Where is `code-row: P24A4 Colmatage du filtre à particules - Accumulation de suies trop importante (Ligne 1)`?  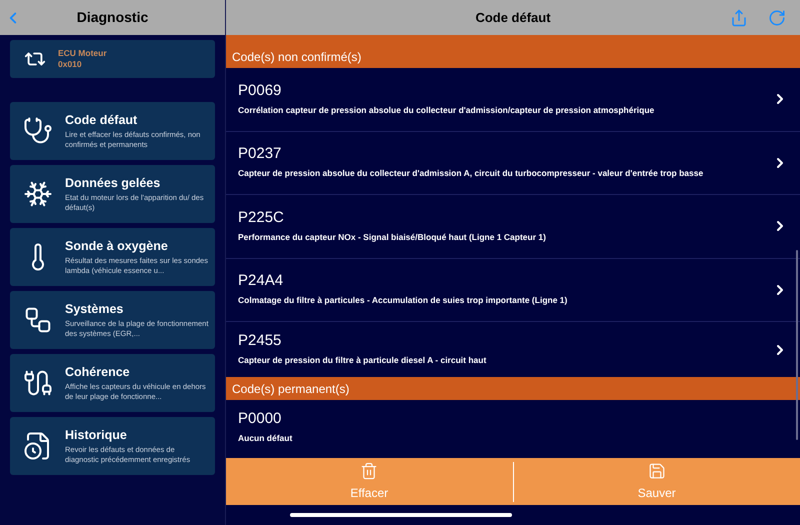
code-row: P24A4 Colmatage du filtre à particules - Accumulation de suies trop importante (Ligne 1) is located at coordinates (513, 290).